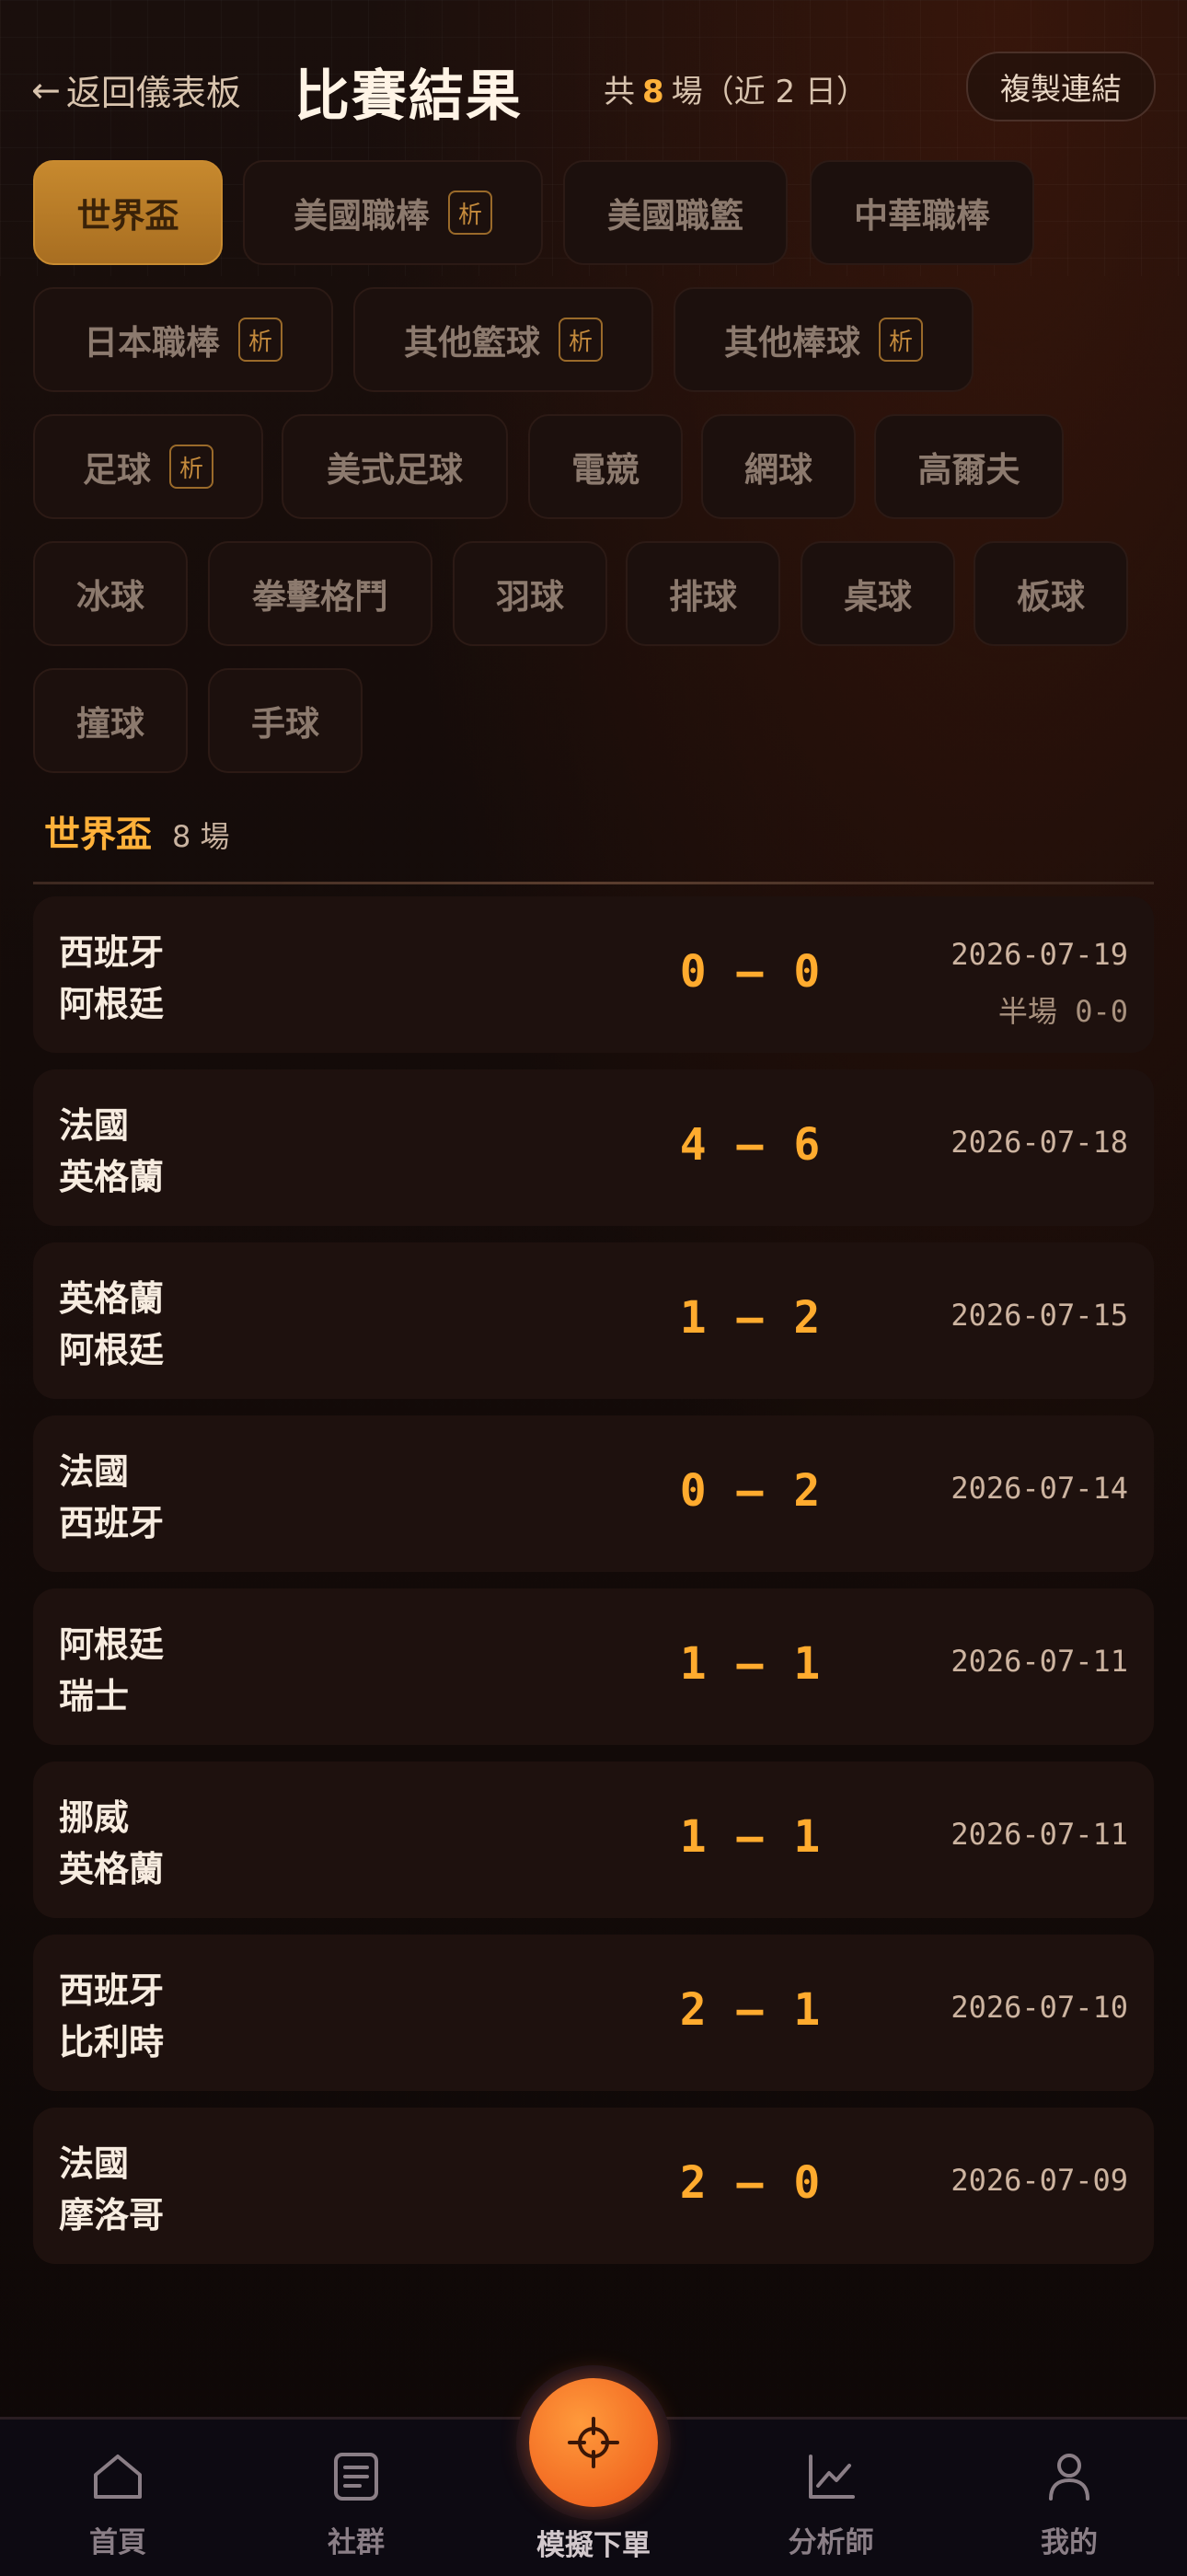 Image resolution: width=1187 pixels, height=2576 pixels. I want to click on nav-label: 分析師, so click(831, 2542).